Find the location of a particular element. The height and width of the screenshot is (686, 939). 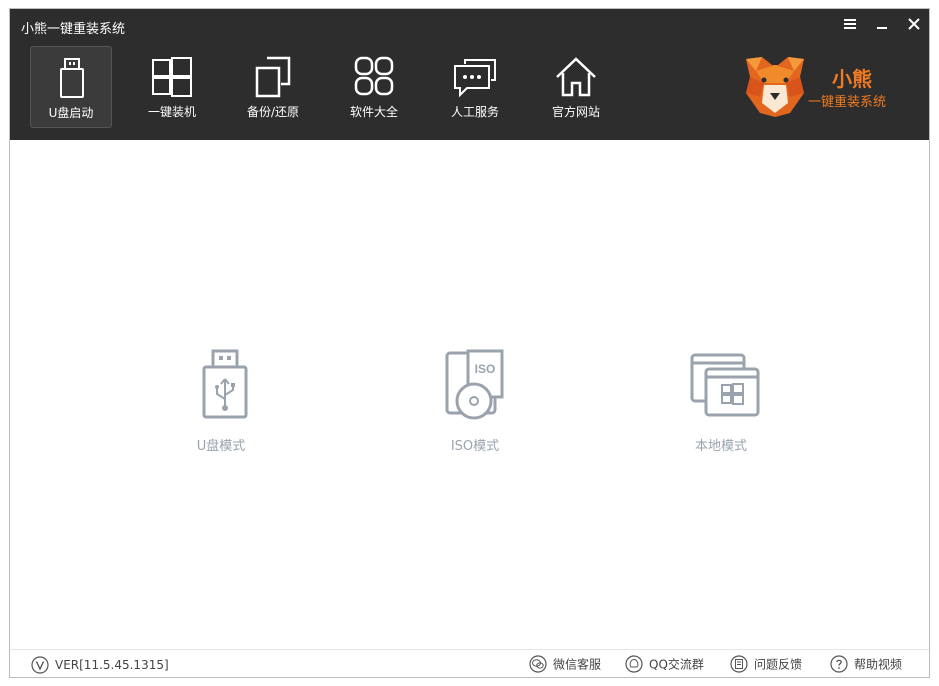

nav-label: U盘启动 is located at coordinates (71, 113).